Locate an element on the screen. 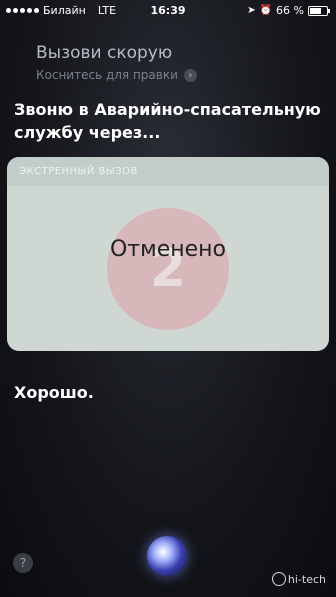 This screenshot has height=597, width=336. watermark-text: hi-tech is located at coordinates (306, 579).